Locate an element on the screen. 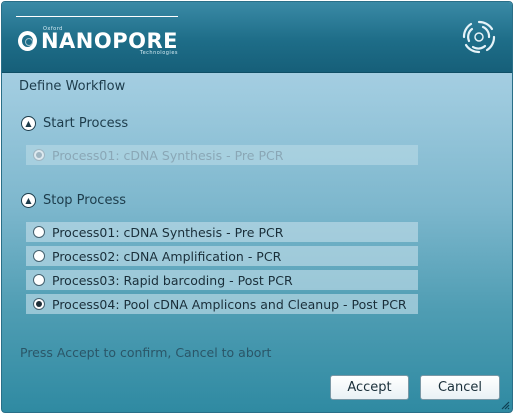 The width and height of the screenshot is (515, 415). stop-collapse-button: ▲ is located at coordinates (28, 200).